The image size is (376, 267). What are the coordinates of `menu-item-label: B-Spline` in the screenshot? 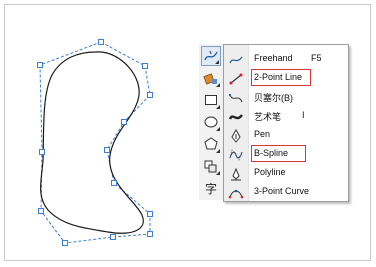 It's located at (271, 153).